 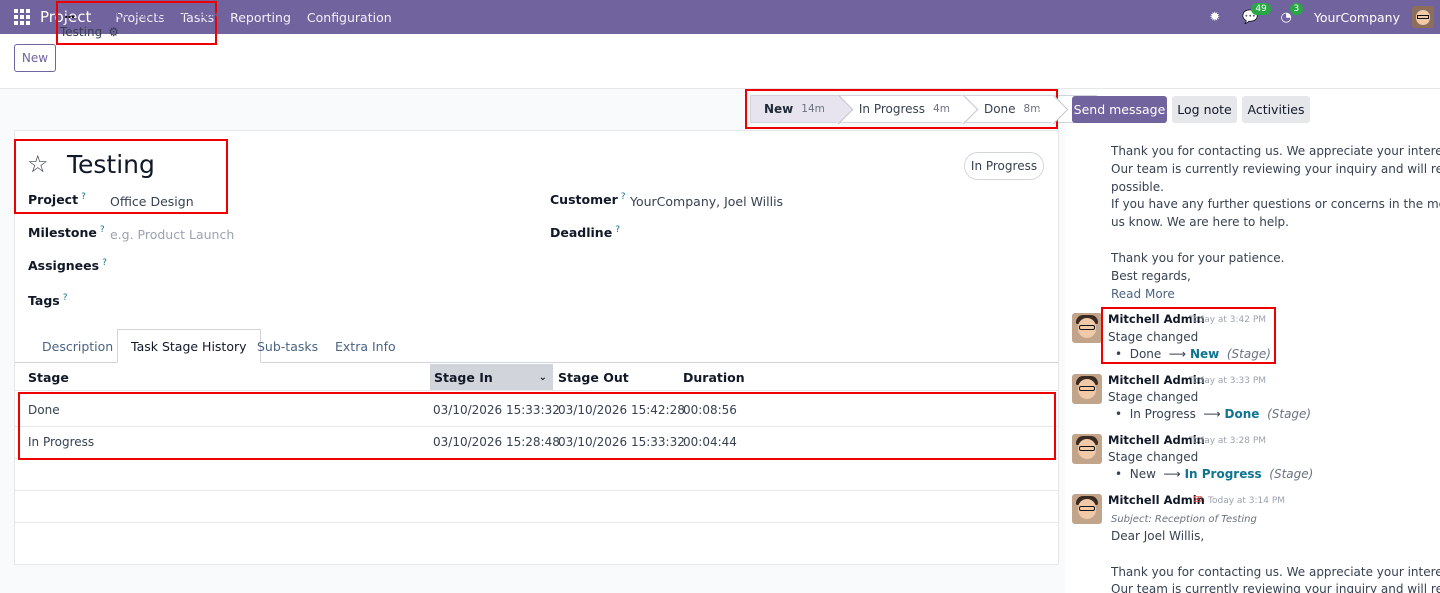 What do you see at coordinates (901, 109) in the screenshot?
I see `statusbar-highlight` at bounding box center [901, 109].